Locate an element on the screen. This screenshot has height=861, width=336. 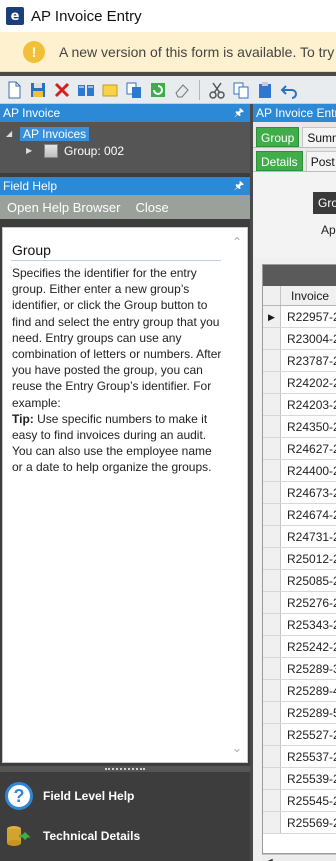
invoice-cell: R24350-2 is located at coordinates (308, 426).